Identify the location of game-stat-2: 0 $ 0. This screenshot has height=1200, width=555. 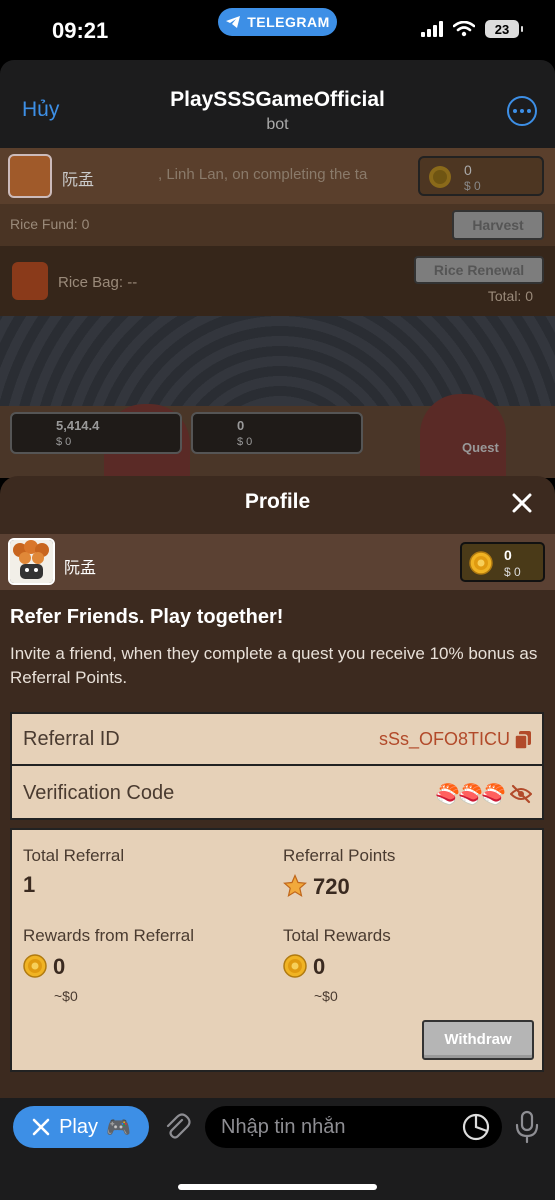
(277, 433).